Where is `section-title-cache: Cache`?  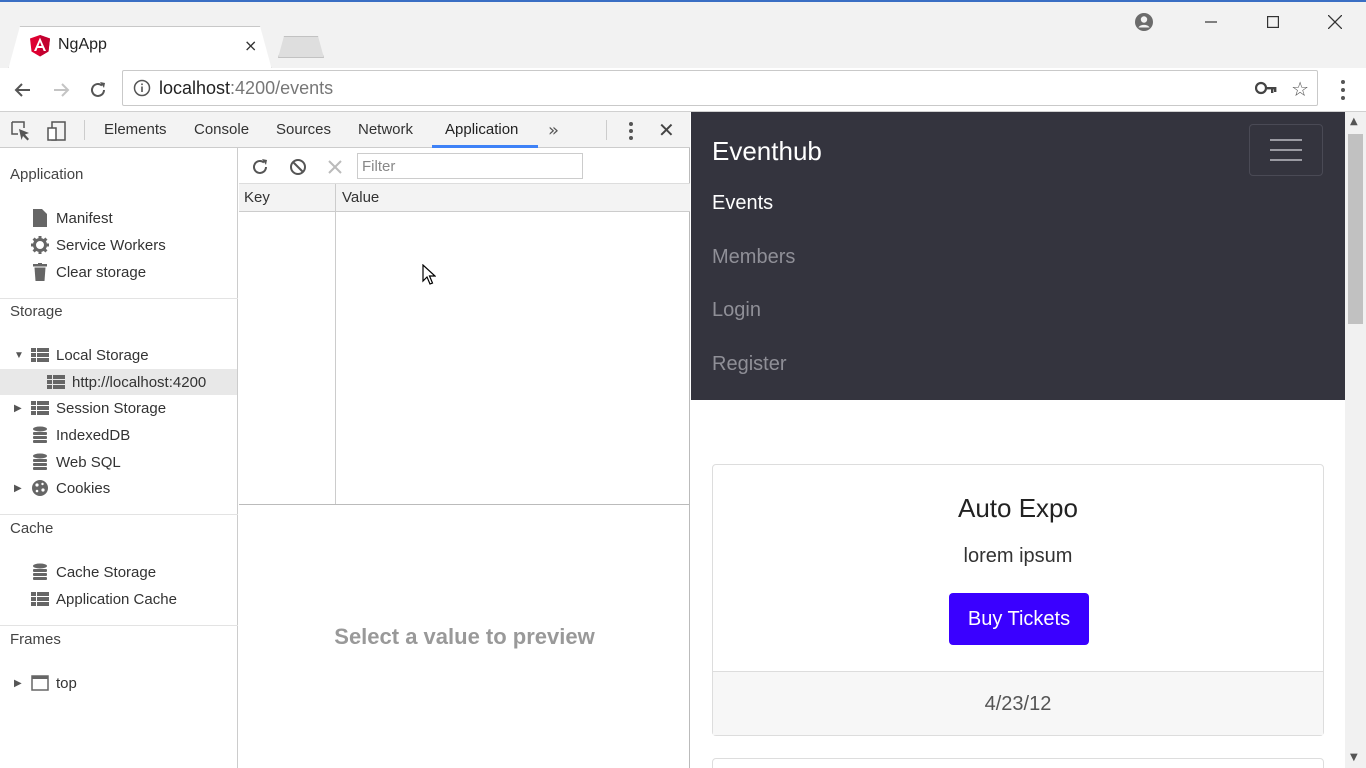 section-title-cache: Cache is located at coordinates (32, 528).